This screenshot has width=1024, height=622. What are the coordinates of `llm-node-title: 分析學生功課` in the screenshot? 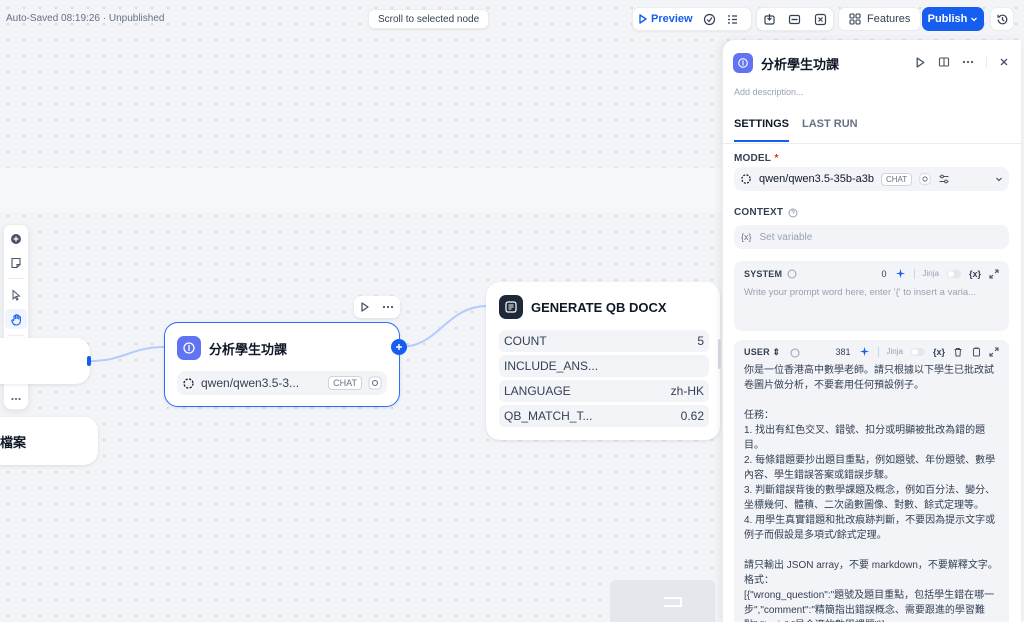 It's located at (248, 349).